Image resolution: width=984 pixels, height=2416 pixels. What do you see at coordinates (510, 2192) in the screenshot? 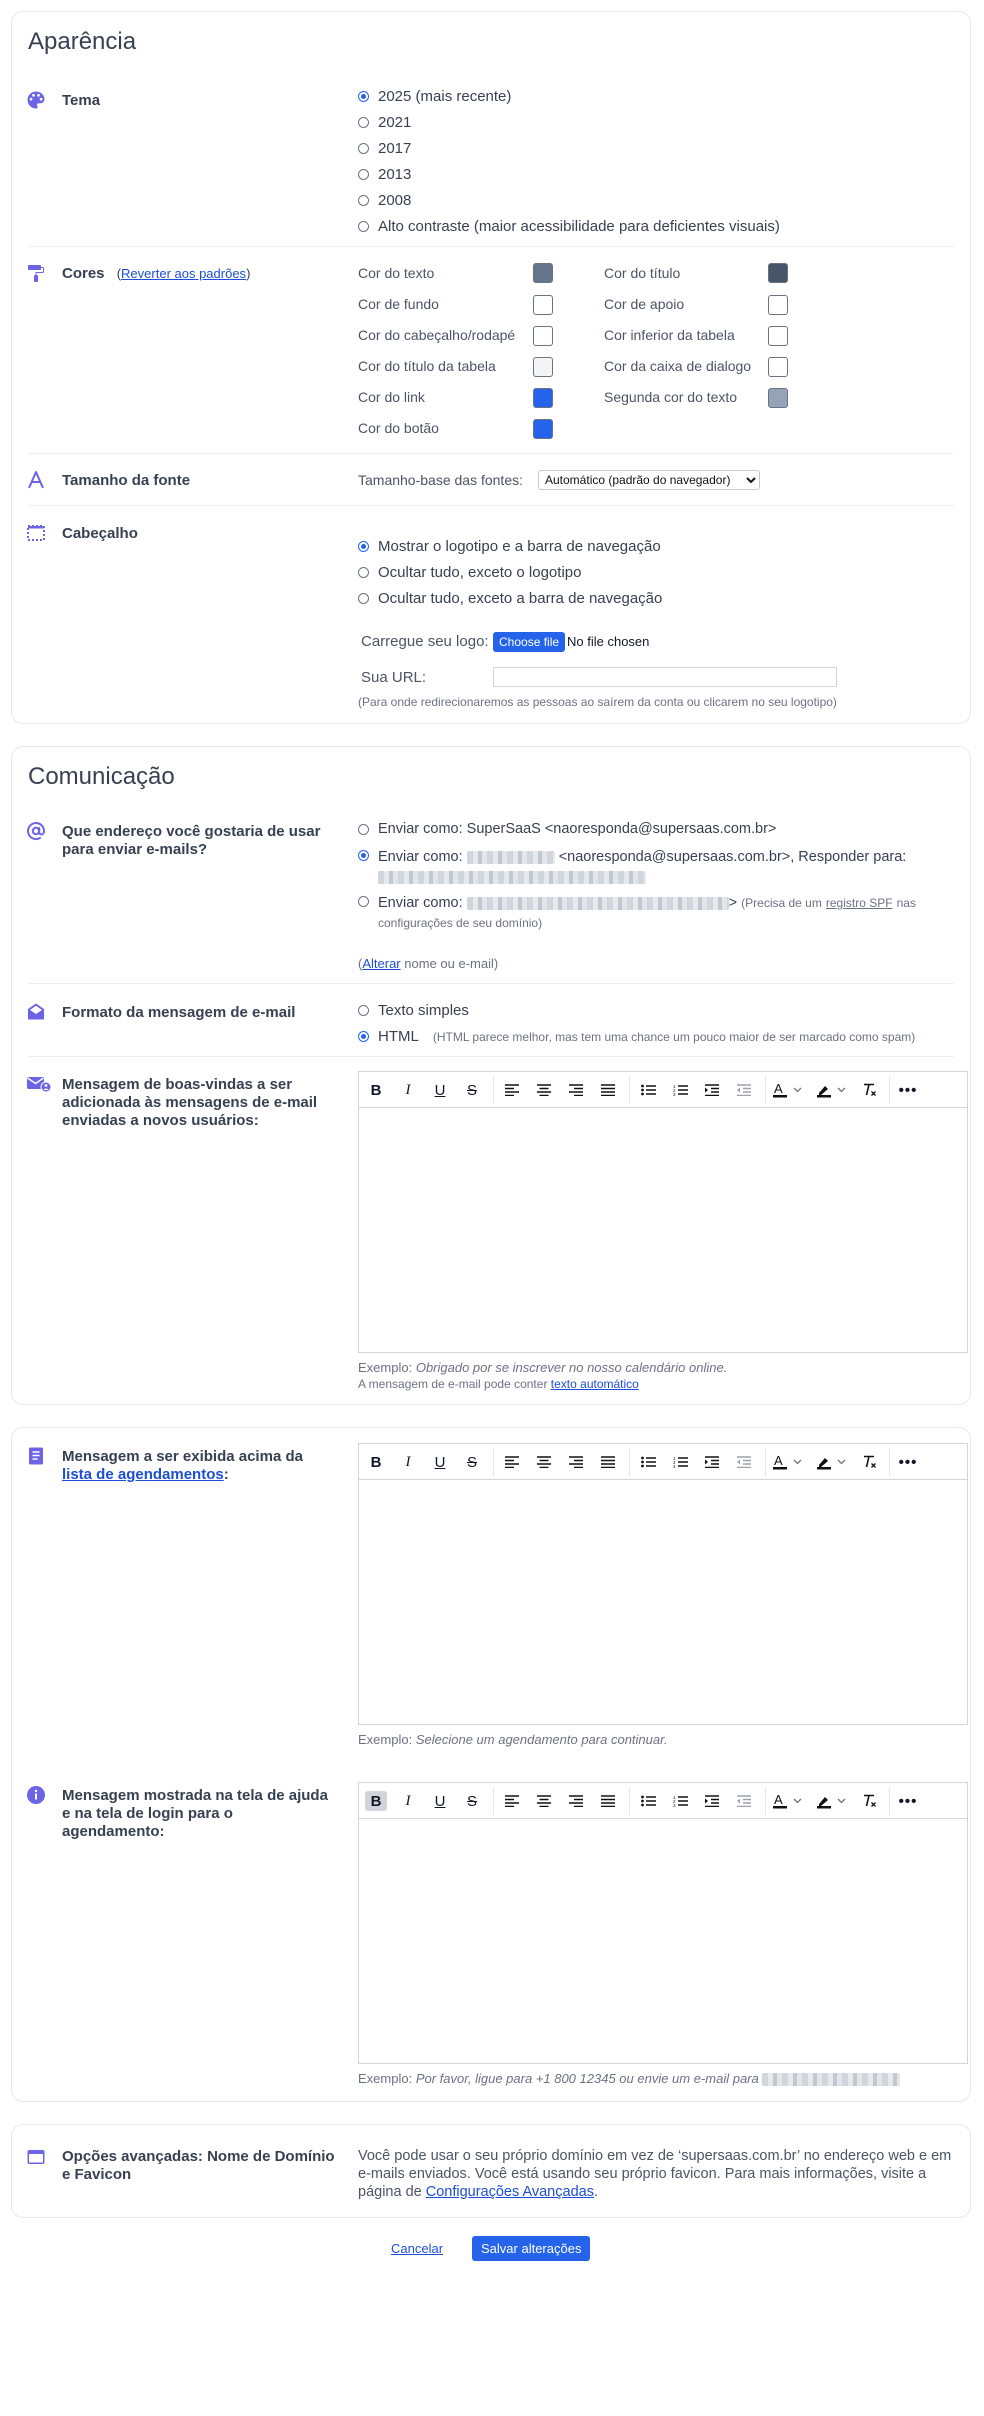
I see `advanced-settings-link: Configurações Avançadas` at bounding box center [510, 2192].